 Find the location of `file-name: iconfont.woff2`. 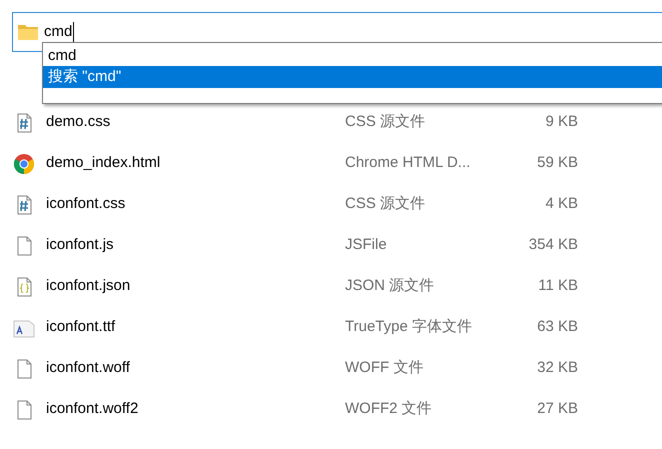

file-name: iconfont.woff2 is located at coordinates (93, 409).